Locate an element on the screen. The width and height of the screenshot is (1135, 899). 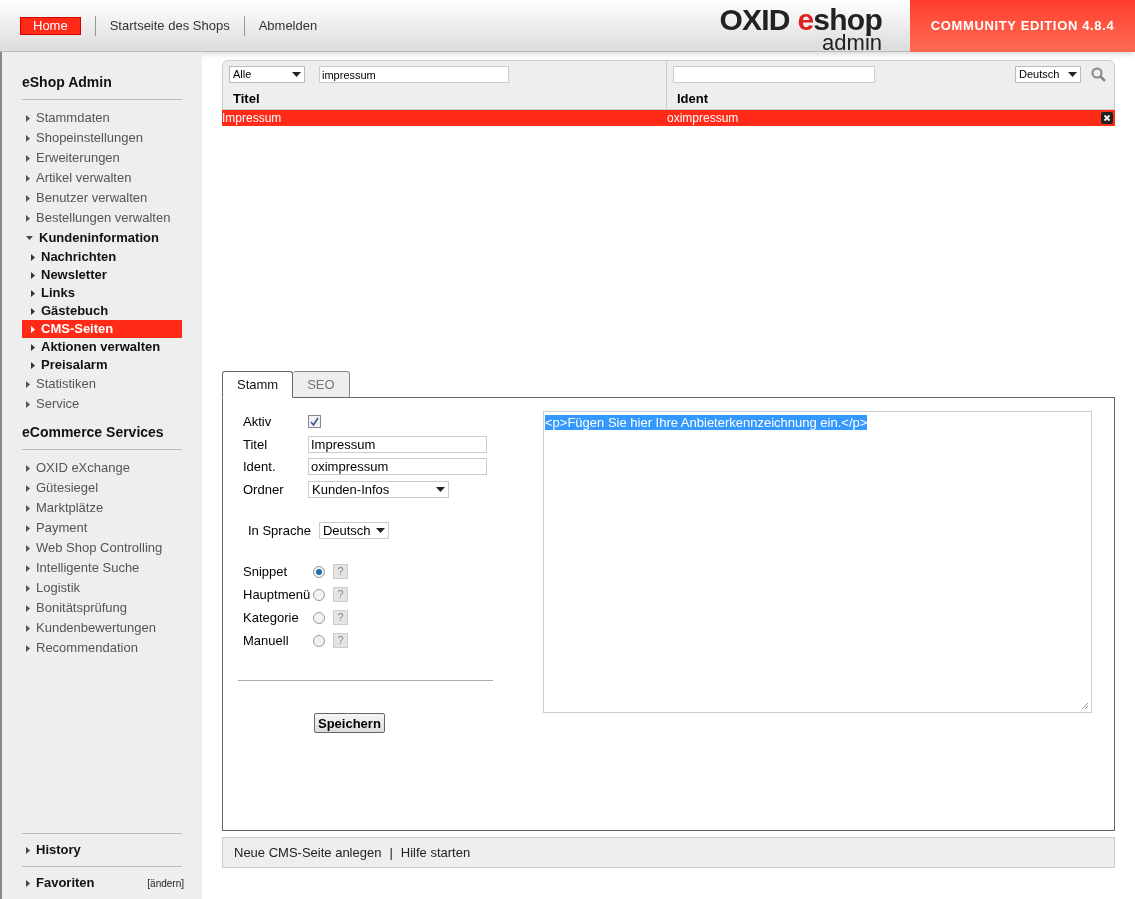
sidebar-item: Kundeninformation is located at coordinates (102, 238).